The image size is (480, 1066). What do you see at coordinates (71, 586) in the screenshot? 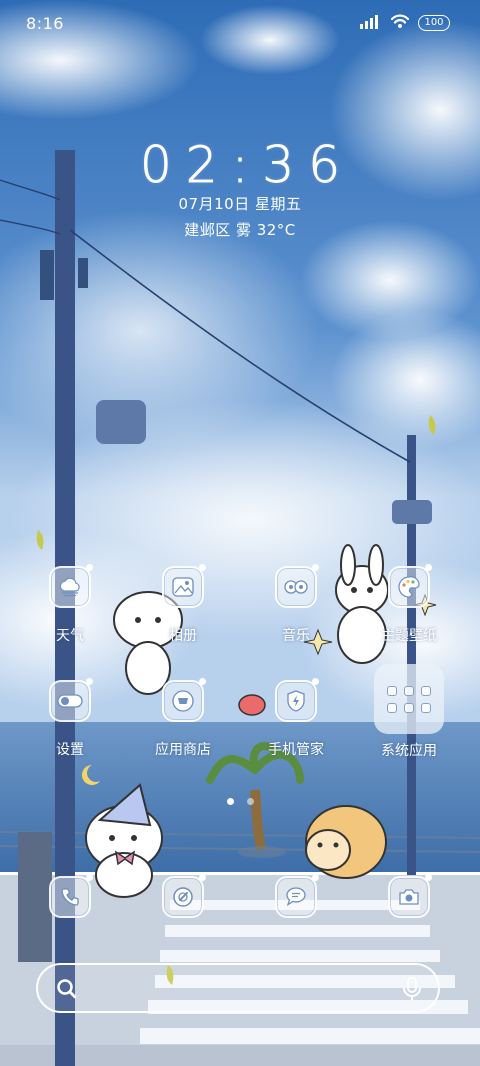
I see `weather-icon` at bounding box center [71, 586].